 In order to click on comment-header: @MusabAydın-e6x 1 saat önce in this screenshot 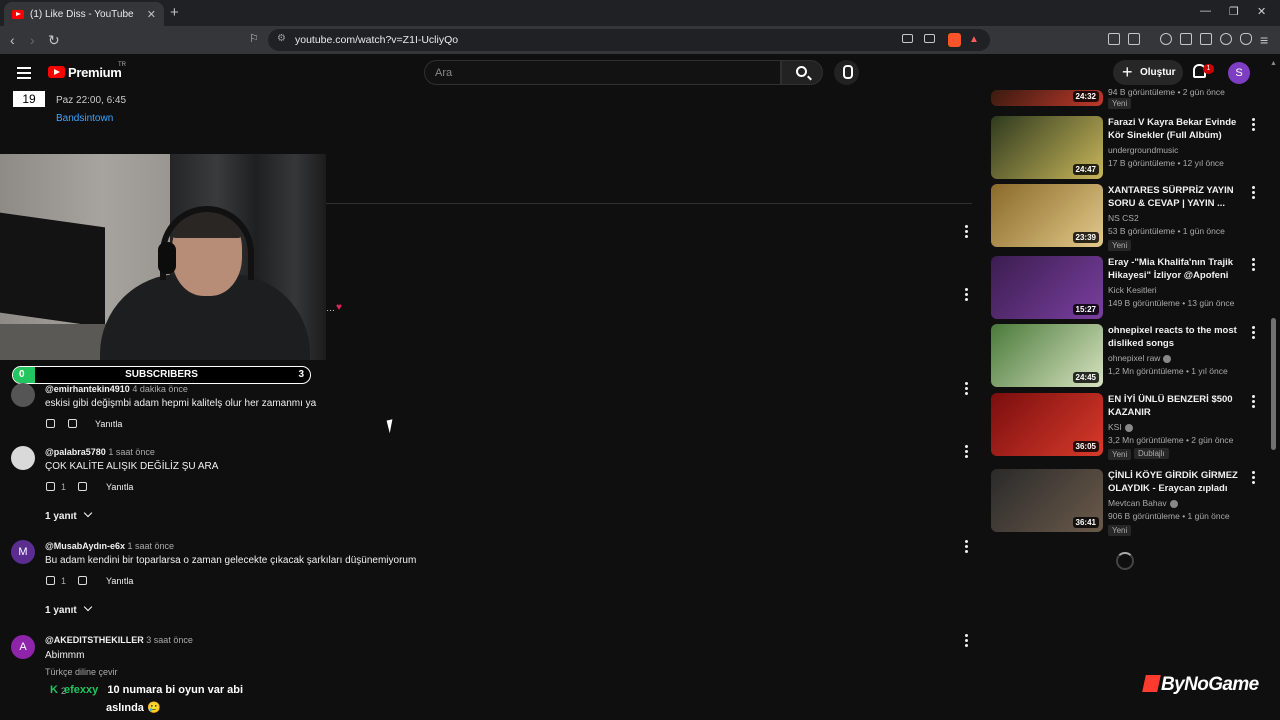, I will do `click(109, 546)`.